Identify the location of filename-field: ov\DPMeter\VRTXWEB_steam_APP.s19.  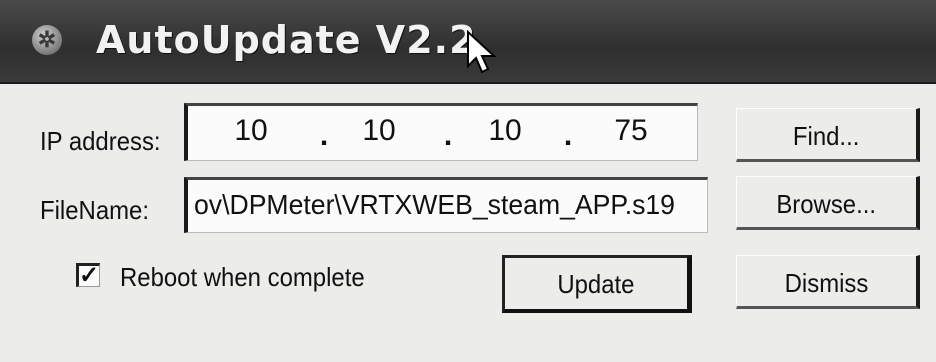
(446, 205).